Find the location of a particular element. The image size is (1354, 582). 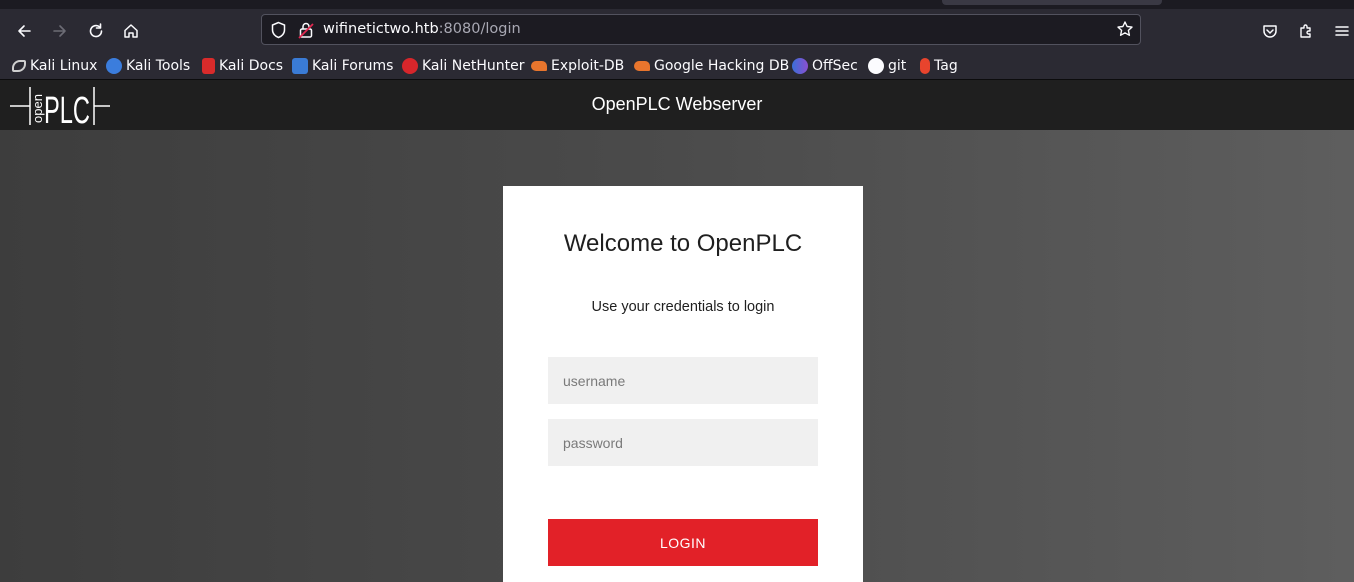

bookmark-exploit-db: Exploit-DB is located at coordinates (577, 66).